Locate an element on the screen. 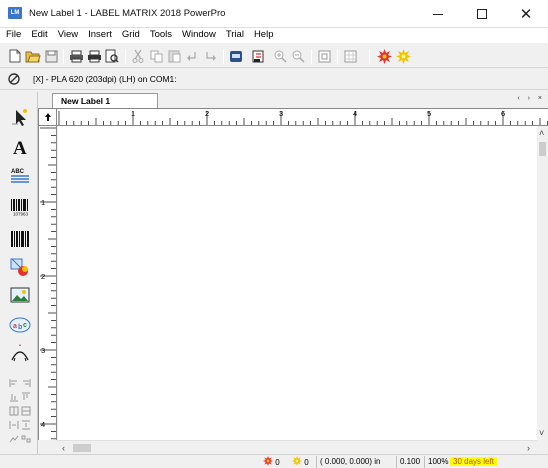 This screenshot has height=468, width=548. menu-trial: Trial is located at coordinates (235, 35).